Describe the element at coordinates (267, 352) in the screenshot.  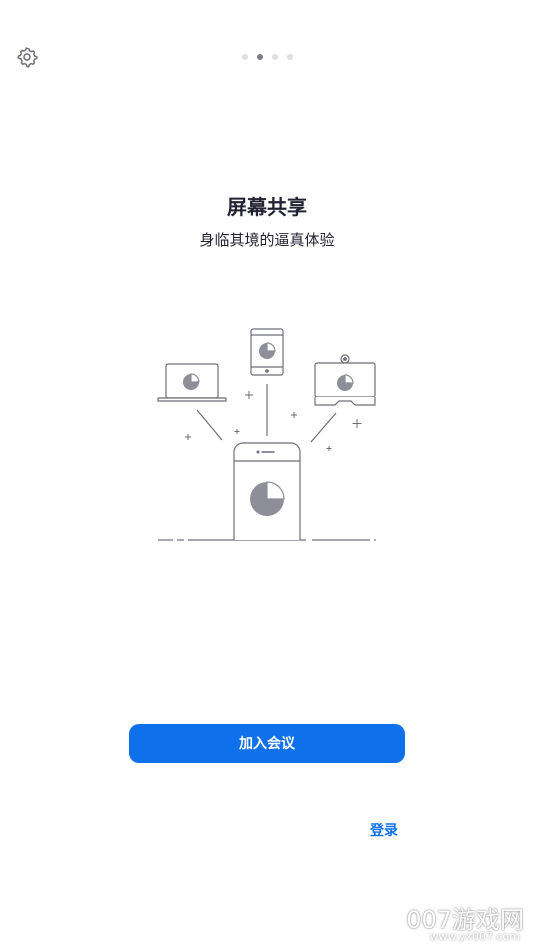
I see `tablet-icon` at that location.